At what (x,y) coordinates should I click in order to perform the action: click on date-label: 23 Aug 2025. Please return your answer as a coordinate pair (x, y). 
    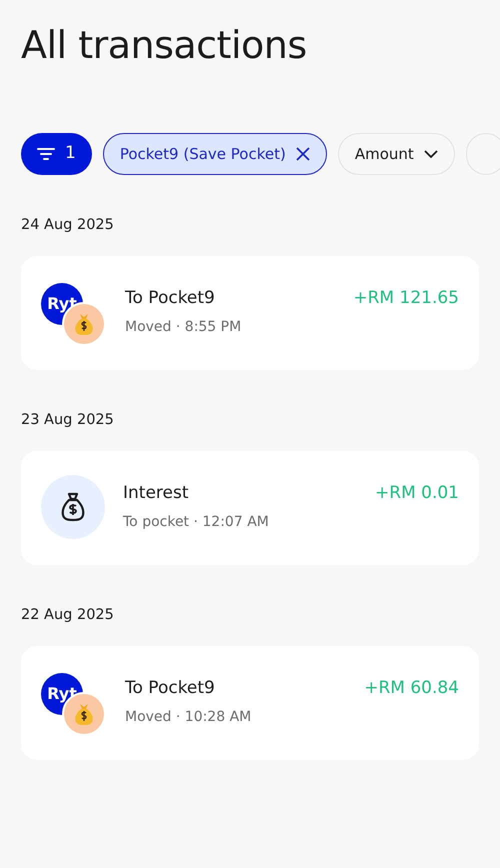
    Looking at the image, I should click on (68, 420).